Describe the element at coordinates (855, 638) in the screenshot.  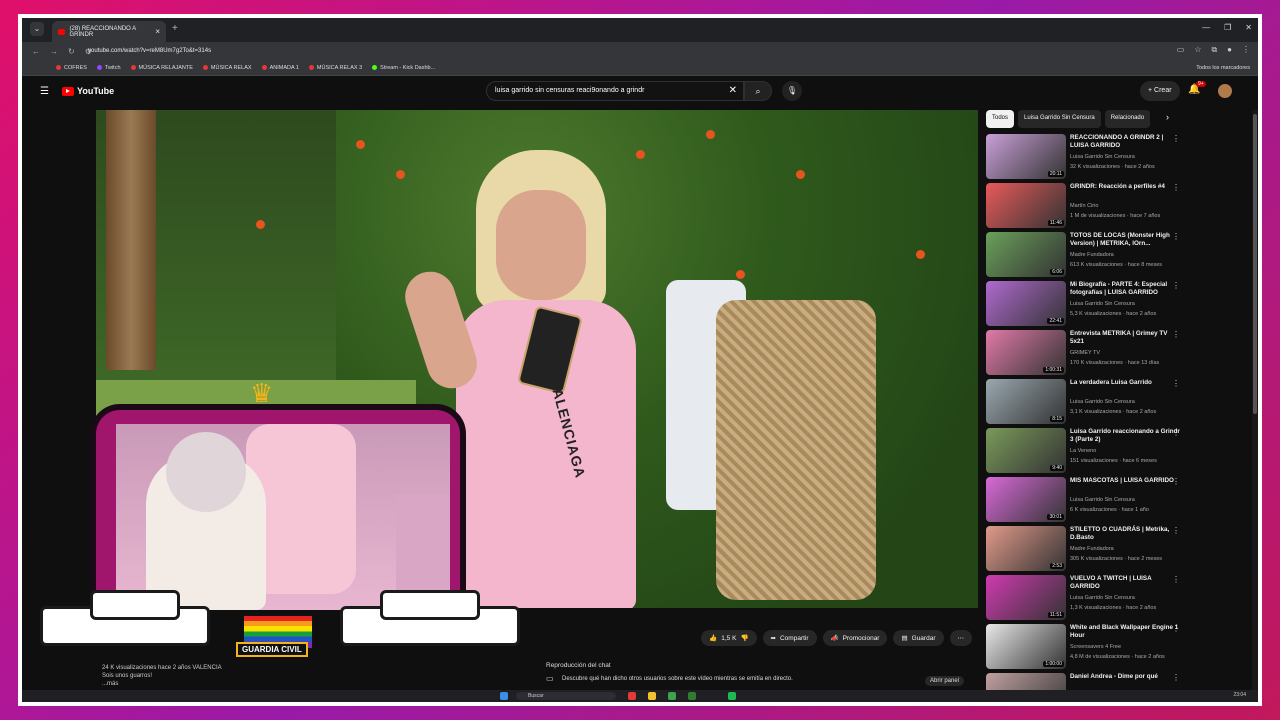
I see `promote-button: 📣 Promocionar` at that location.